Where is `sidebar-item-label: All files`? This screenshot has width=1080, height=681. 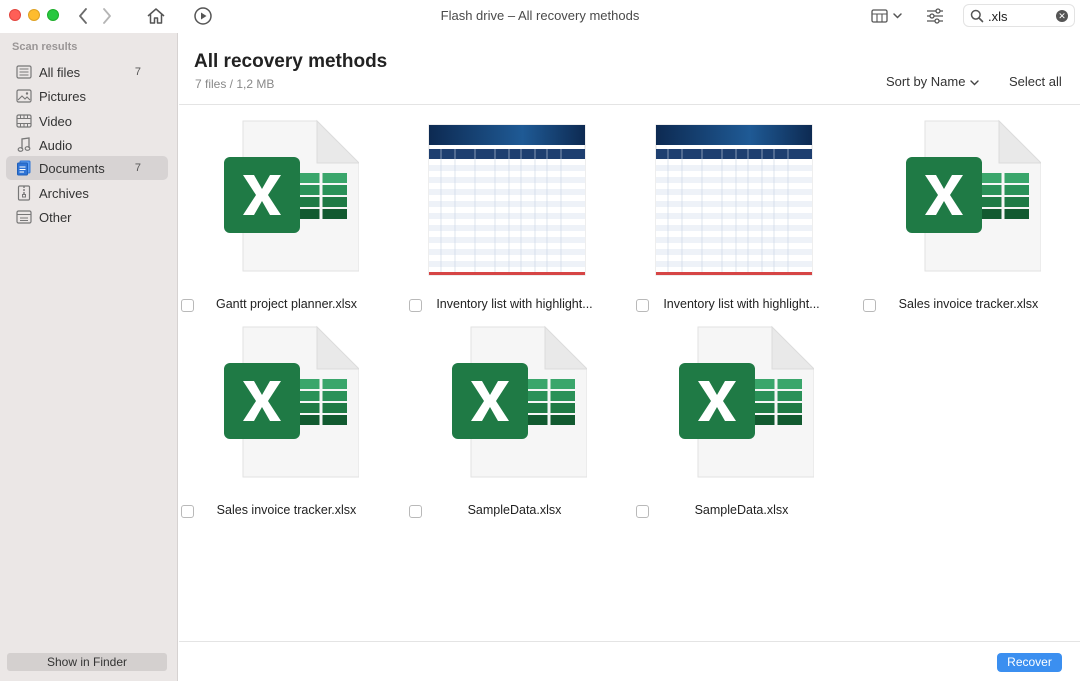 sidebar-item-label: All files is located at coordinates (60, 72).